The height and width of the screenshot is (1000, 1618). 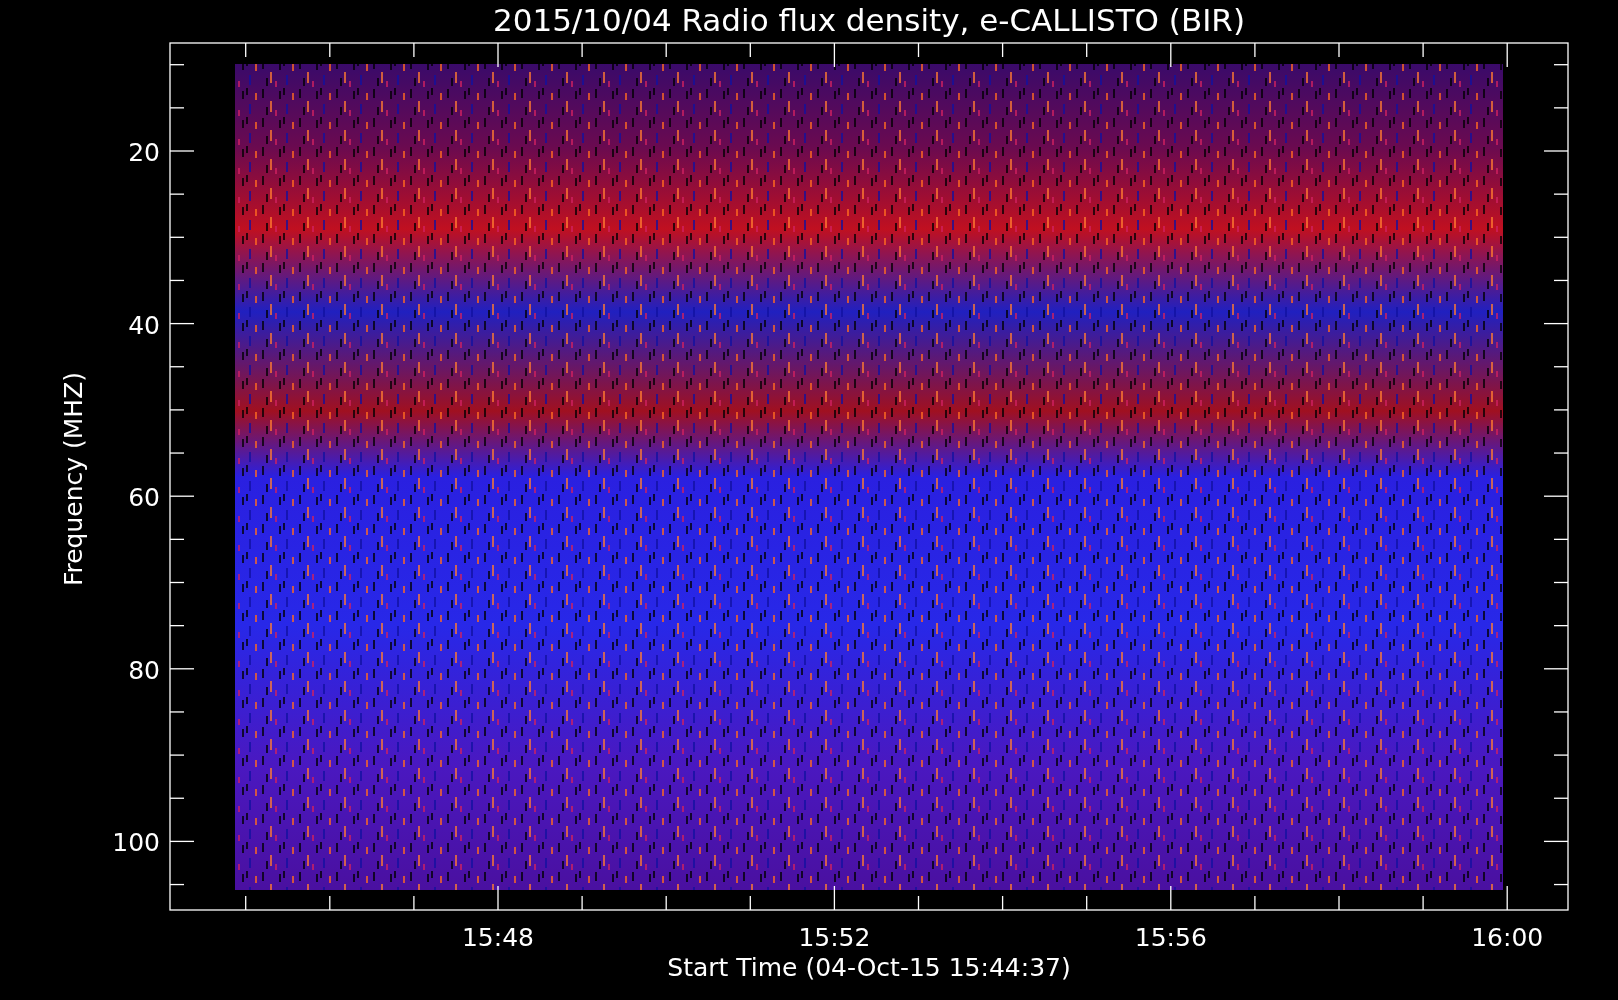 I want to click on y-tick-label: 60, so click(x=144, y=498).